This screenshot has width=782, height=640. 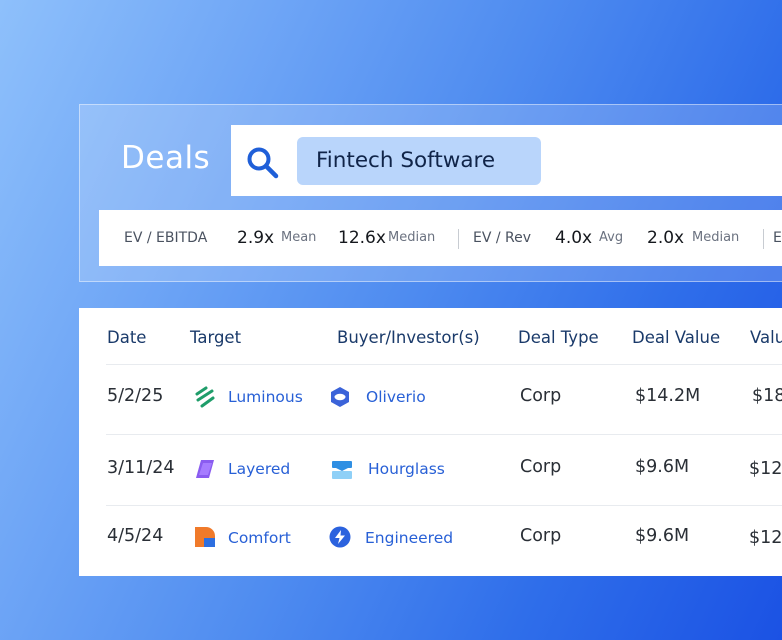 What do you see at coordinates (409, 538) in the screenshot?
I see `buyer-link: Engineered` at bounding box center [409, 538].